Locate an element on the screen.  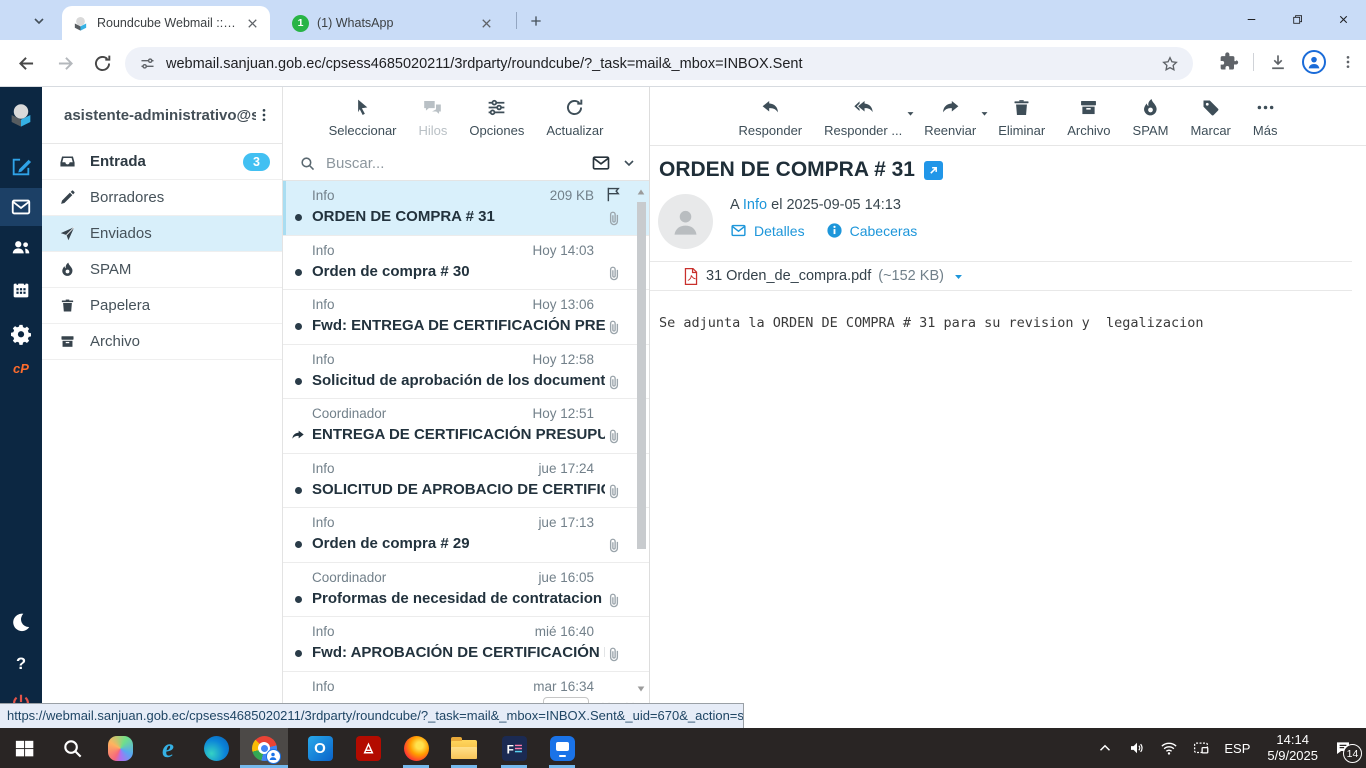
restore-button is located at coordinates (1297, 19).